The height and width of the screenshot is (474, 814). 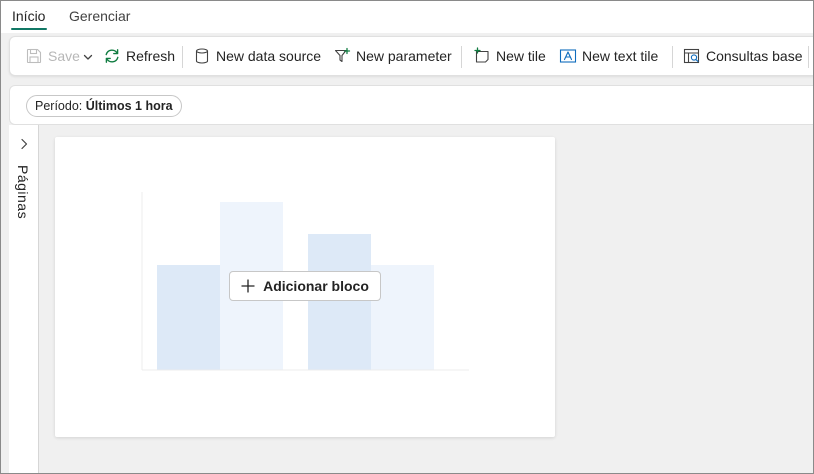 I want to click on time-range-value: Últimos 1 hora, so click(x=129, y=106).